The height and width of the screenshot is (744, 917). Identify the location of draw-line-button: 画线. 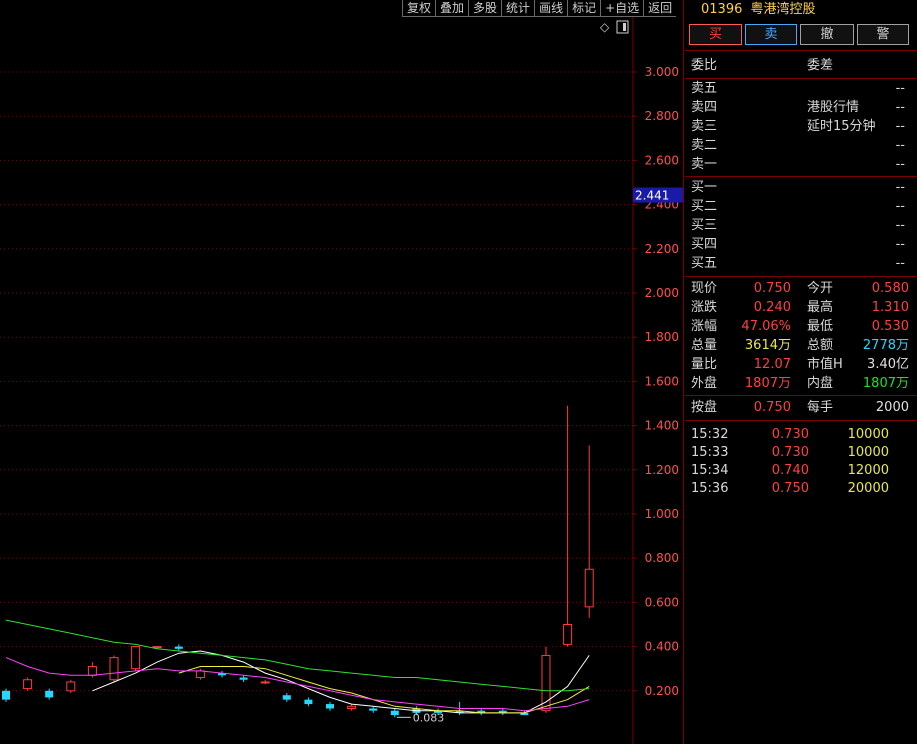
(551, 8).